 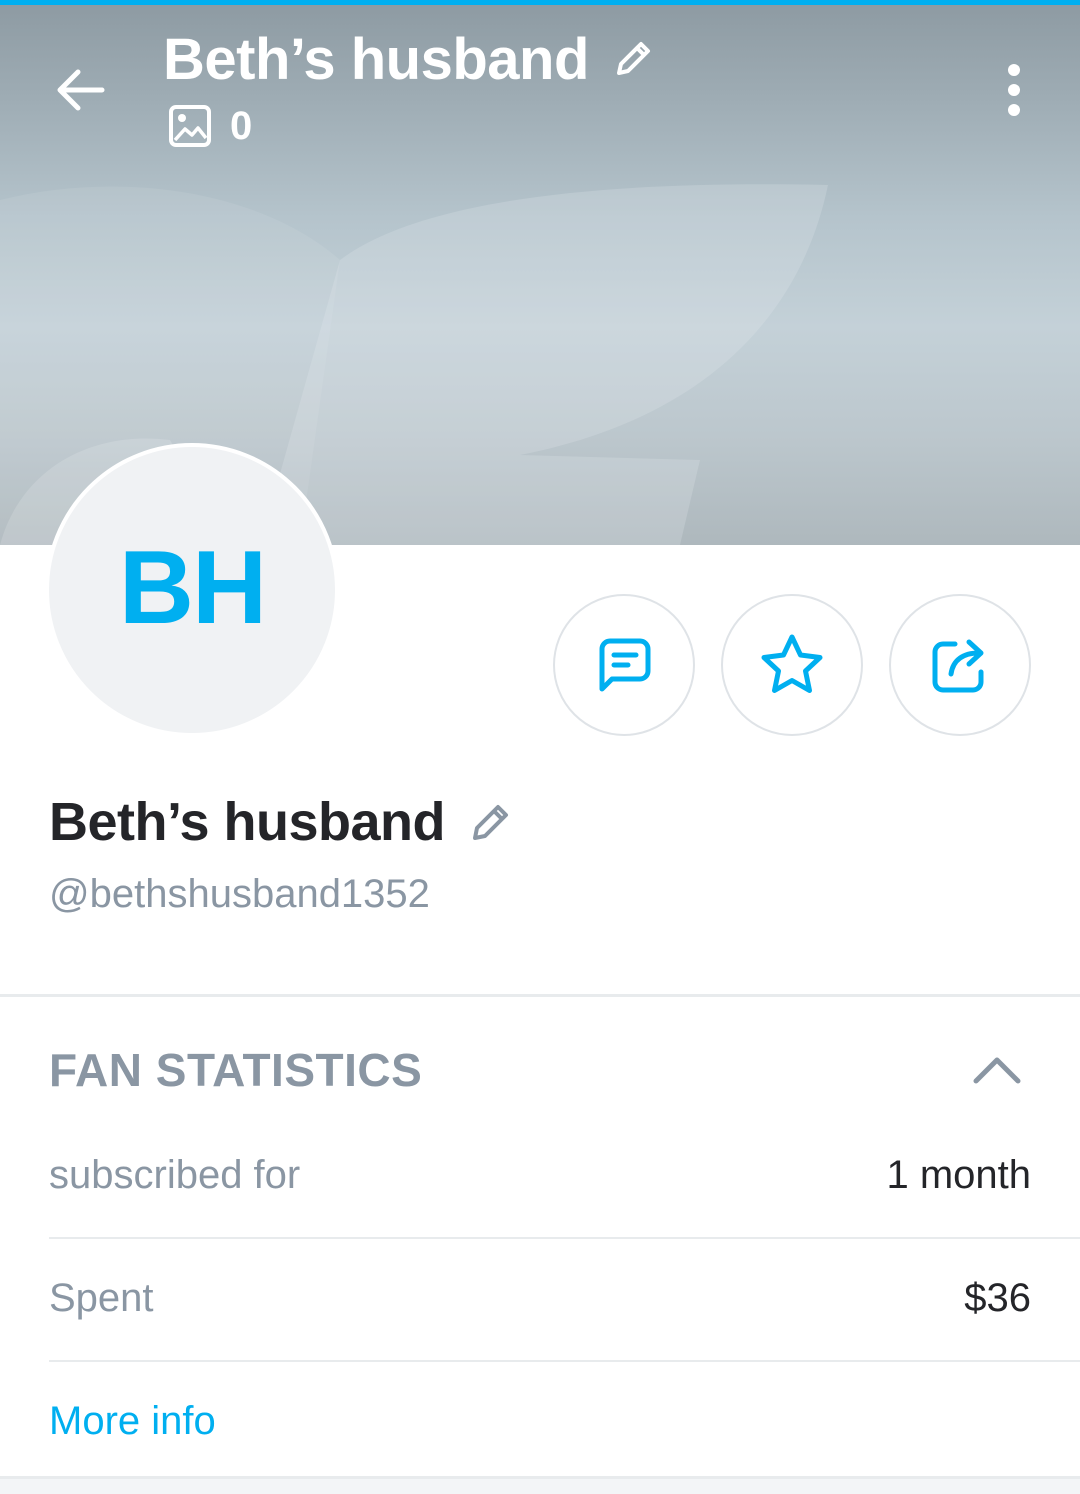 I want to click on image-icon, so click(x=190, y=126).